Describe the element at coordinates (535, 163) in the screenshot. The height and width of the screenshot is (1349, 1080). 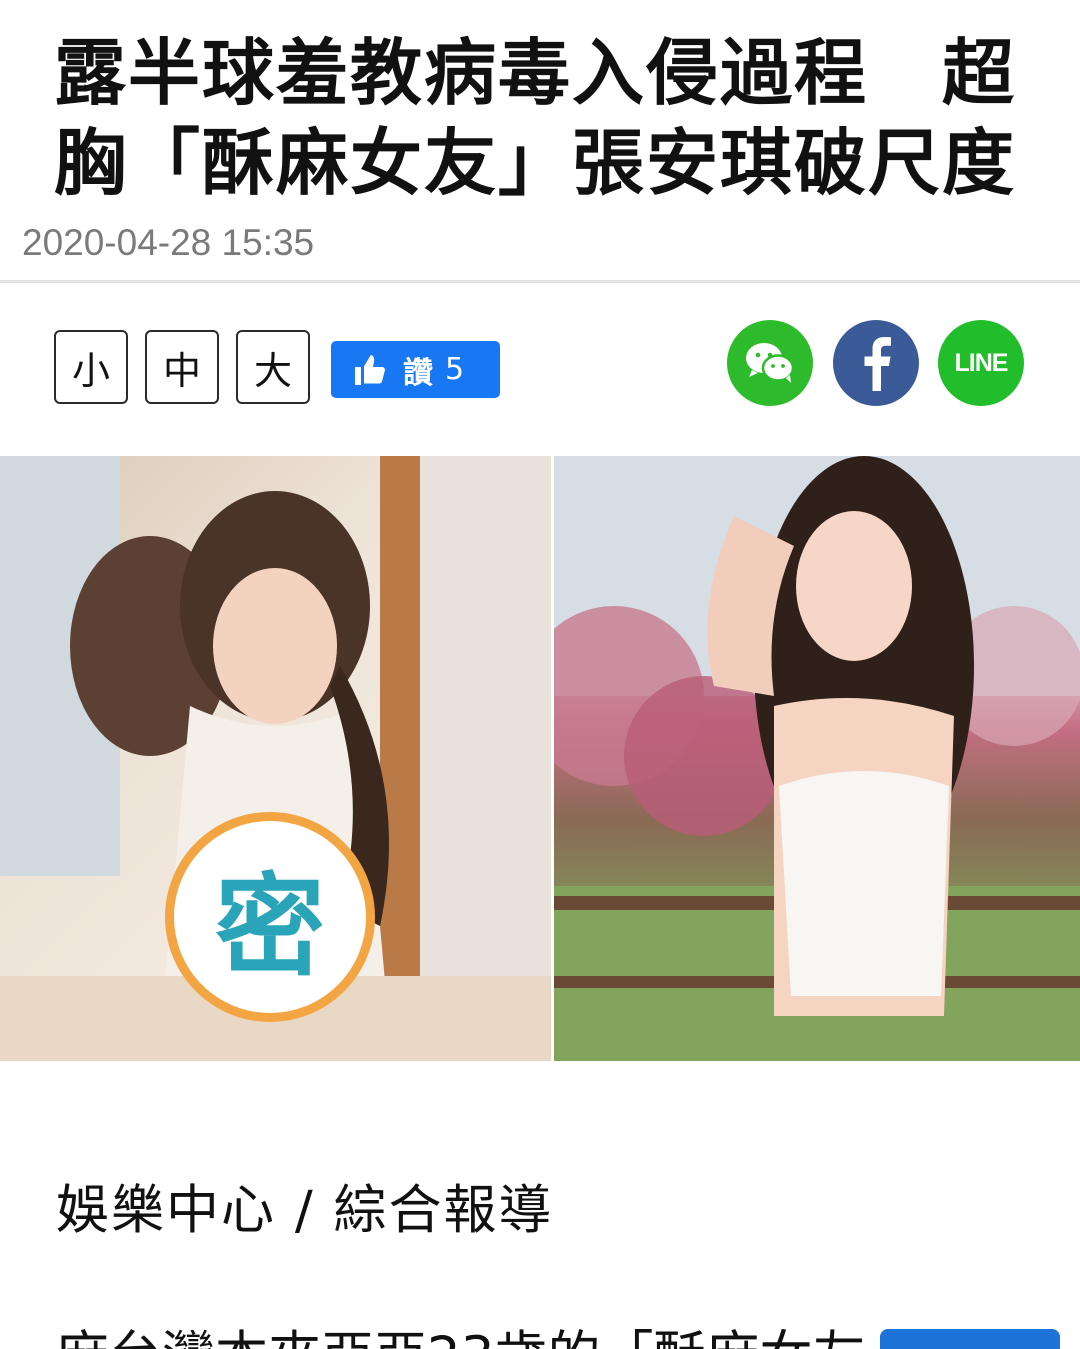
I see `article-title-line-2: 胸「酥麻女友」張安琪破尺度` at that location.